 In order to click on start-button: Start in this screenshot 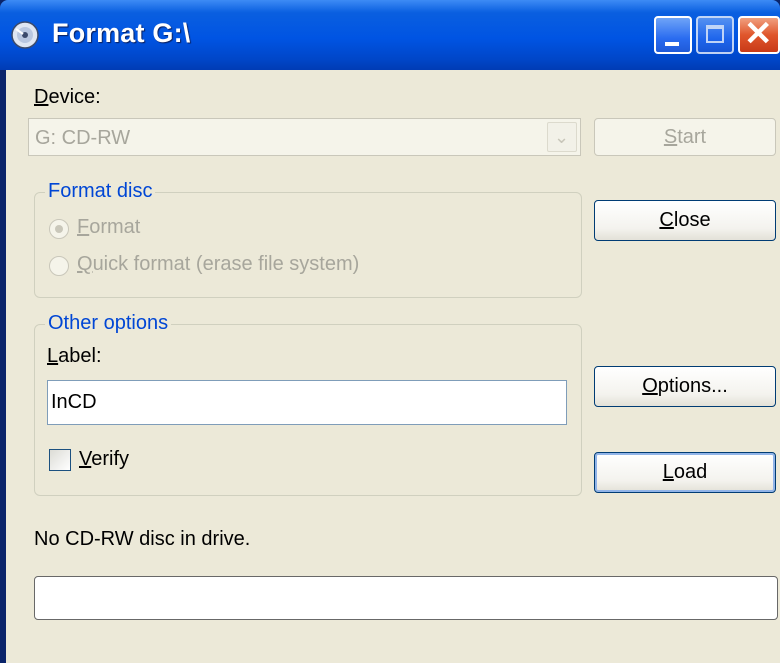, I will do `click(685, 137)`.